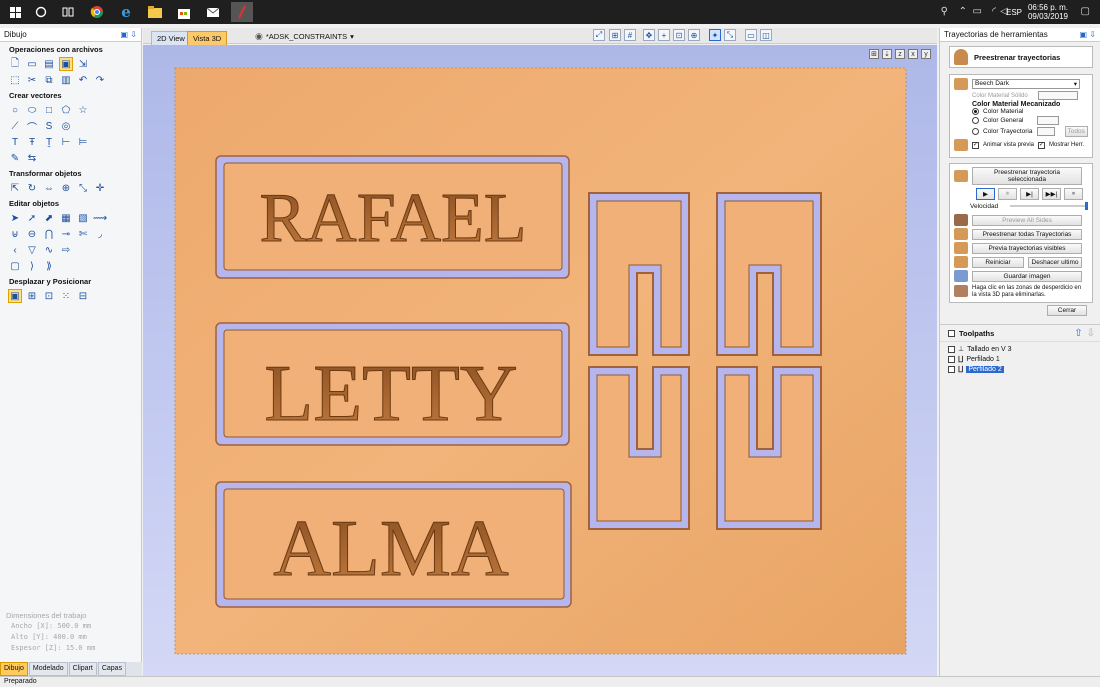 This screenshot has height=687, width=1100. What do you see at coordinates (49, 188) in the screenshot?
I see `mirror-icon: ⇔` at bounding box center [49, 188].